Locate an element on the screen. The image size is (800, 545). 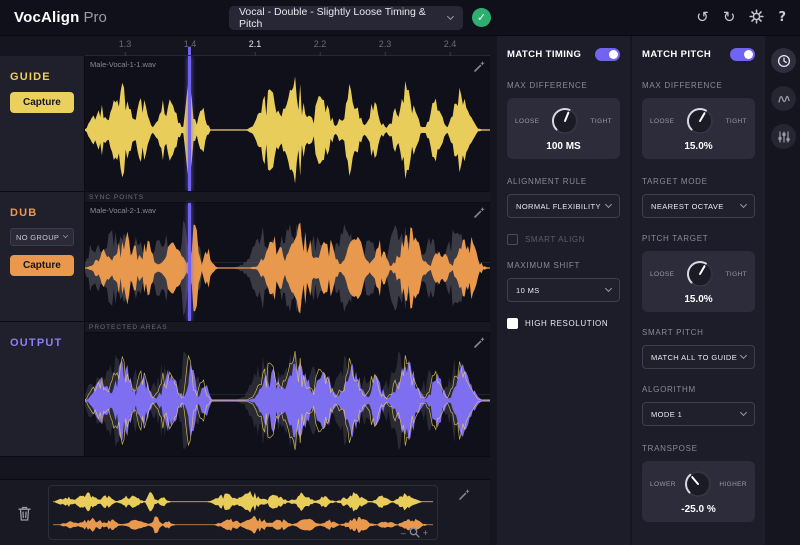
smart-align-checkbox-row: SMART ALIGN is located at coordinates (563, 239).